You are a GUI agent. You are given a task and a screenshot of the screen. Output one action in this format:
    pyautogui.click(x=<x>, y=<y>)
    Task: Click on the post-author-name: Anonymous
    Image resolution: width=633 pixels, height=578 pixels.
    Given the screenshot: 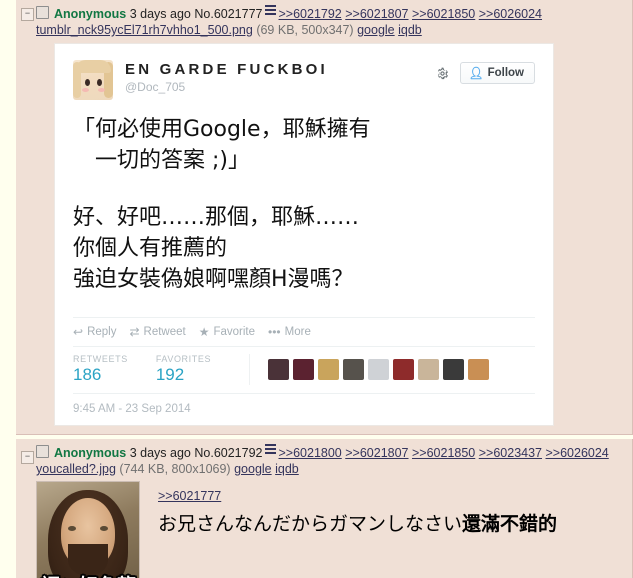 What is the action you would take?
    pyautogui.click(x=90, y=14)
    